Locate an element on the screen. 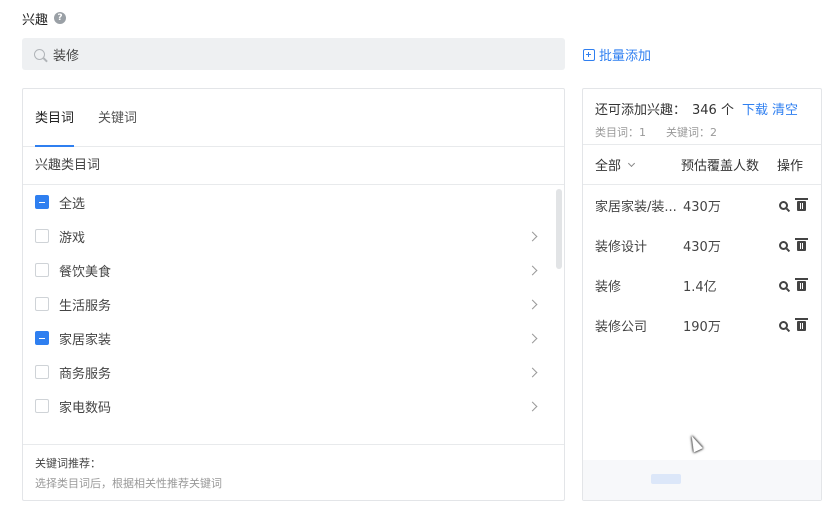 The image size is (835, 513). interest-search-box is located at coordinates (293, 54).